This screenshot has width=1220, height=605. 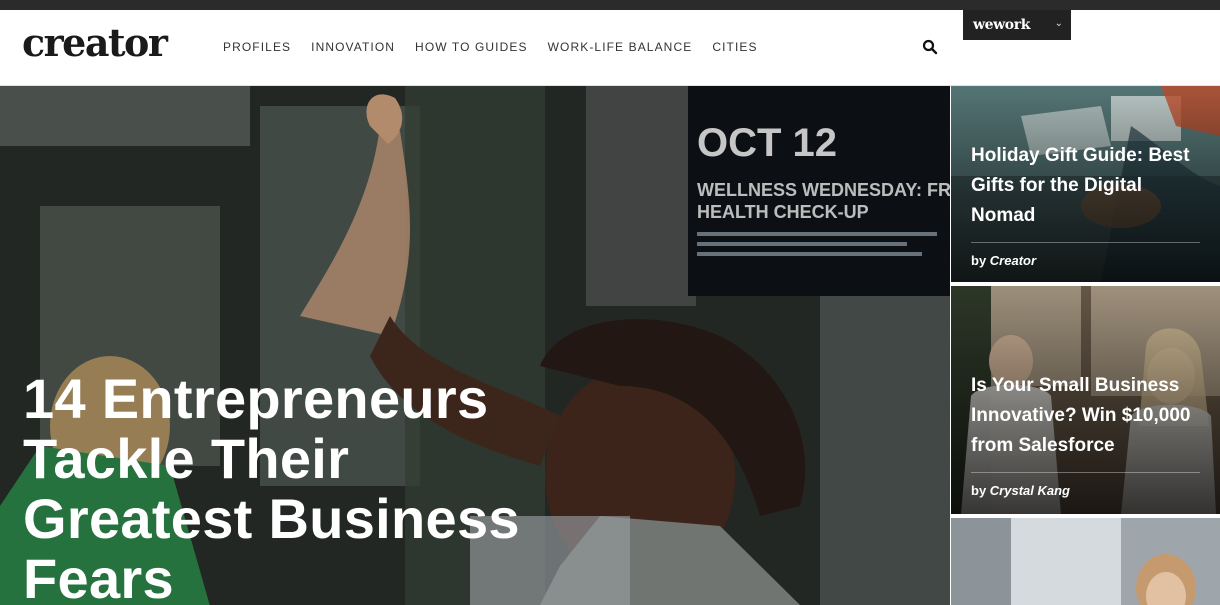 What do you see at coordinates (1030, 490) in the screenshot?
I see `author-link: Crystal Kang` at bounding box center [1030, 490].